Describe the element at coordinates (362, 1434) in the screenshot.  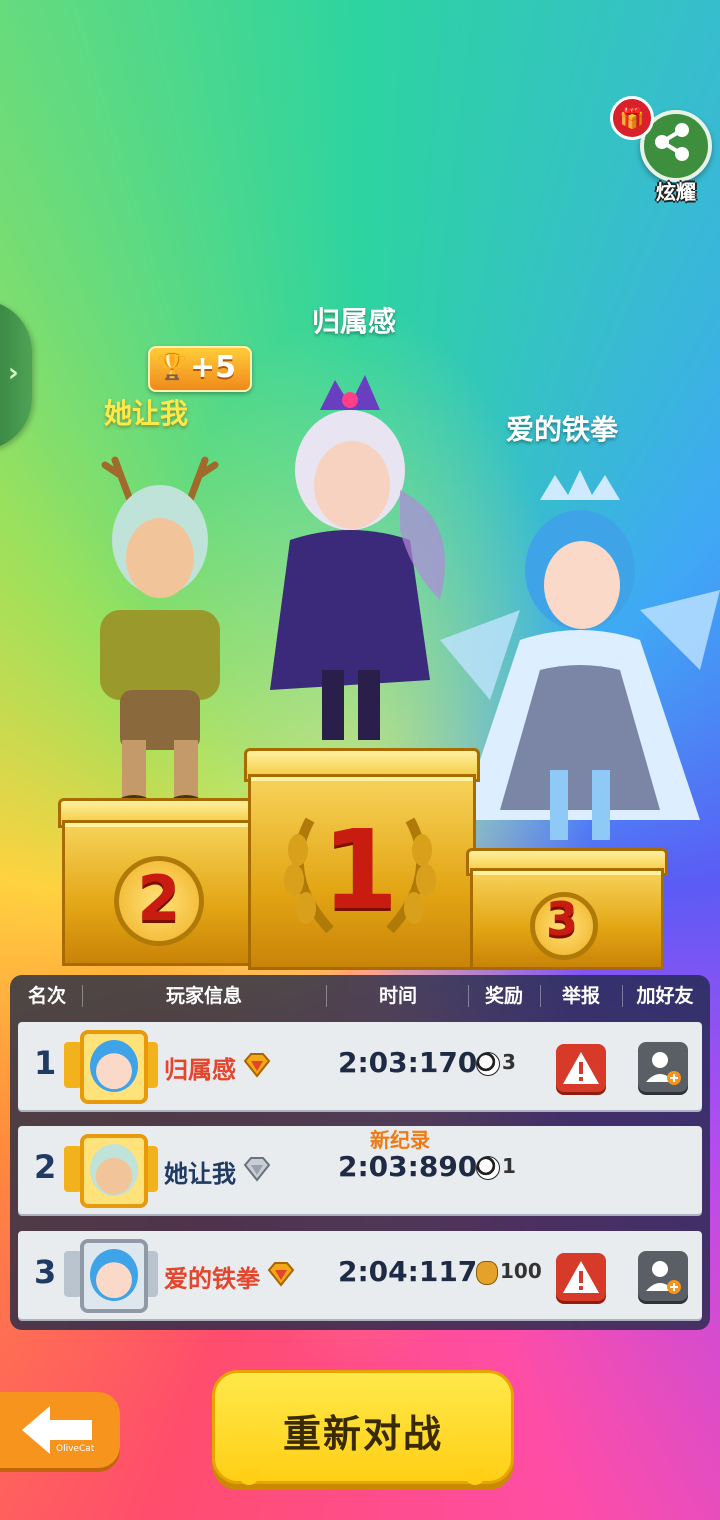
I see `rematch-label: 重新对战` at that location.